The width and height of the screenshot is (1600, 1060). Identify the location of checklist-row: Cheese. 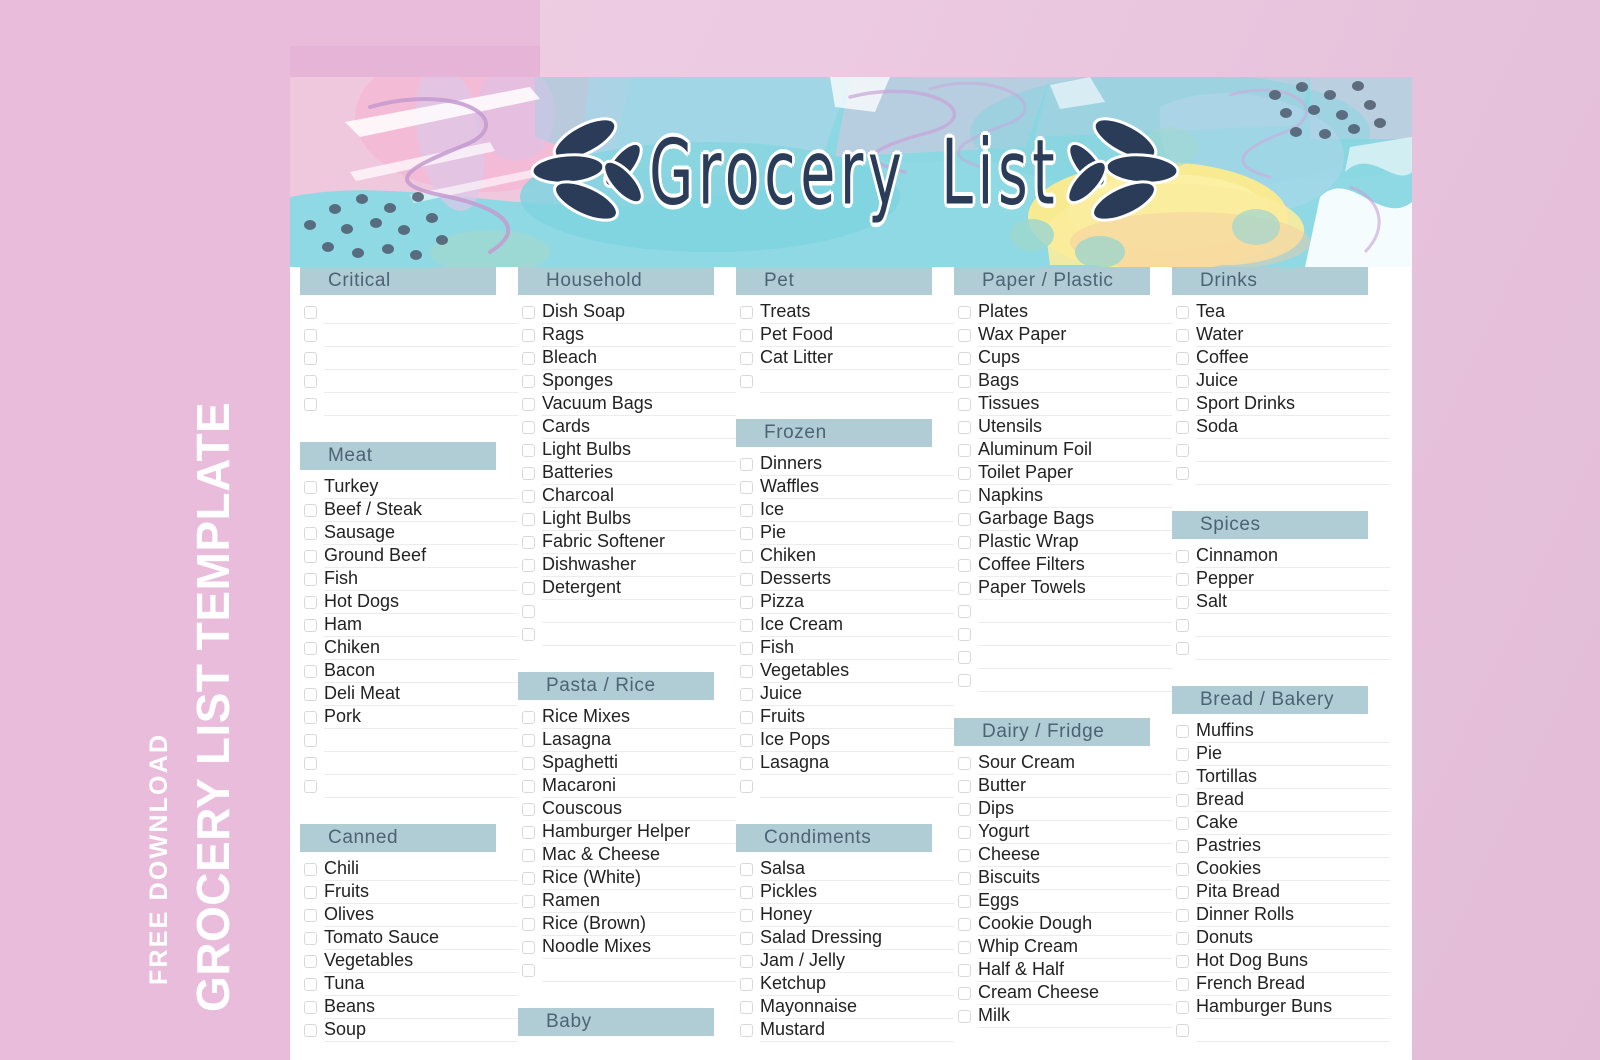
(1063, 855).